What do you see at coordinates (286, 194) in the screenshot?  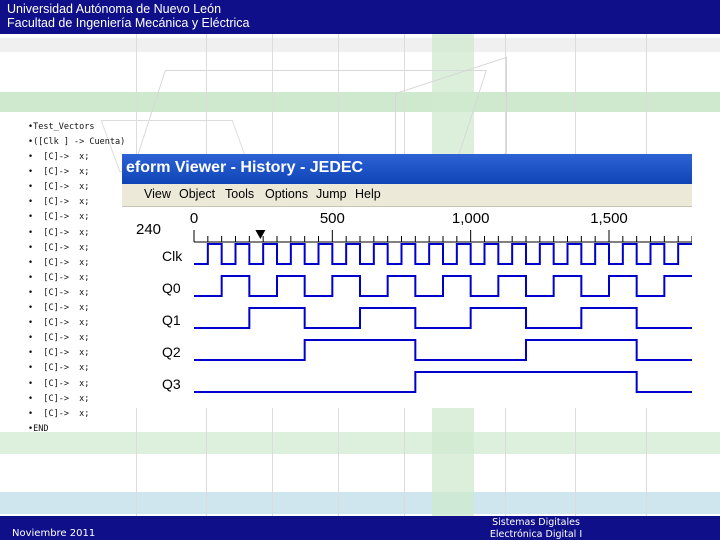 I see `menu-options: Options` at bounding box center [286, 194].